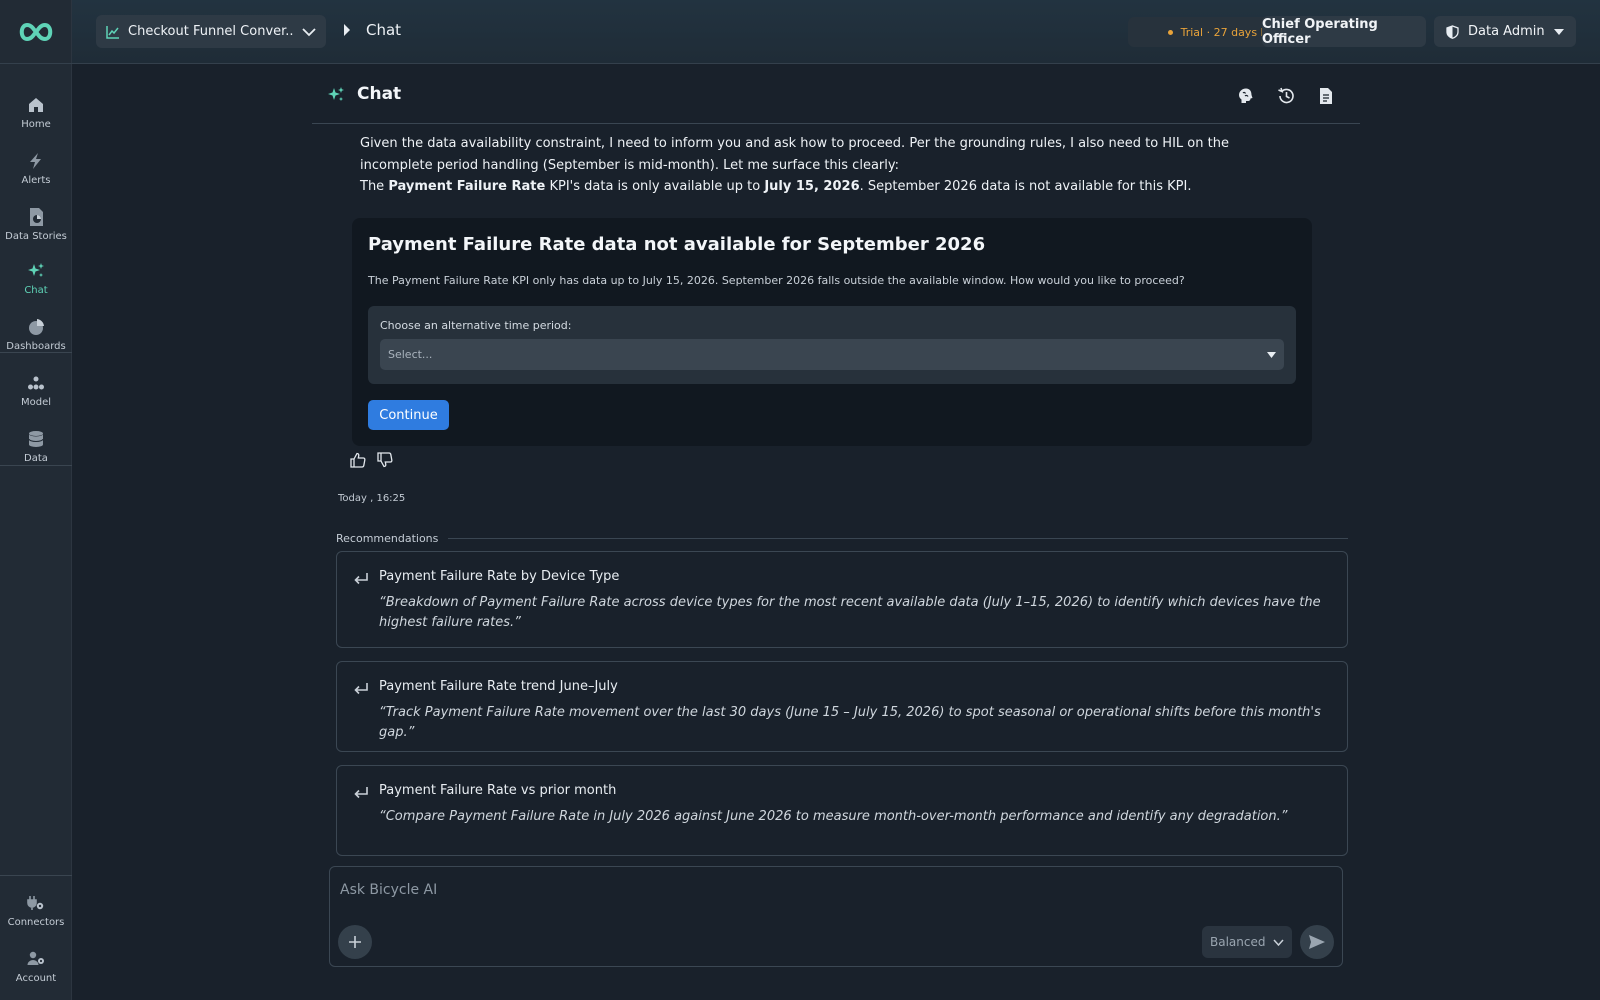 Image resolution: width=1600 pixels, height=1000 pixels. What do you see at coordinates (36, 922) in the screenshot?
I see `sidebar-item-label: Connectors` at bounding box center [36, 922].